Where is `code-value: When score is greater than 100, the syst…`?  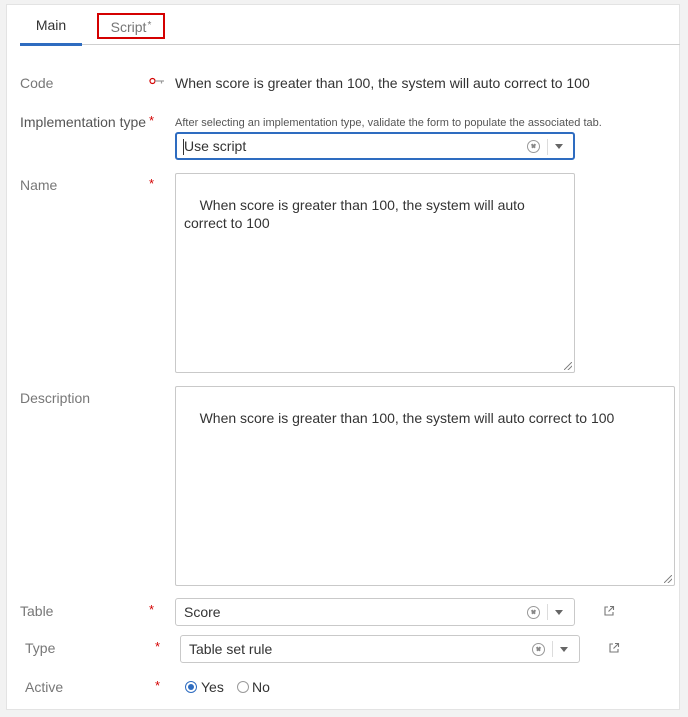
code-value: When score is greater than 100, the syst… is located at coordinates (382, 83).